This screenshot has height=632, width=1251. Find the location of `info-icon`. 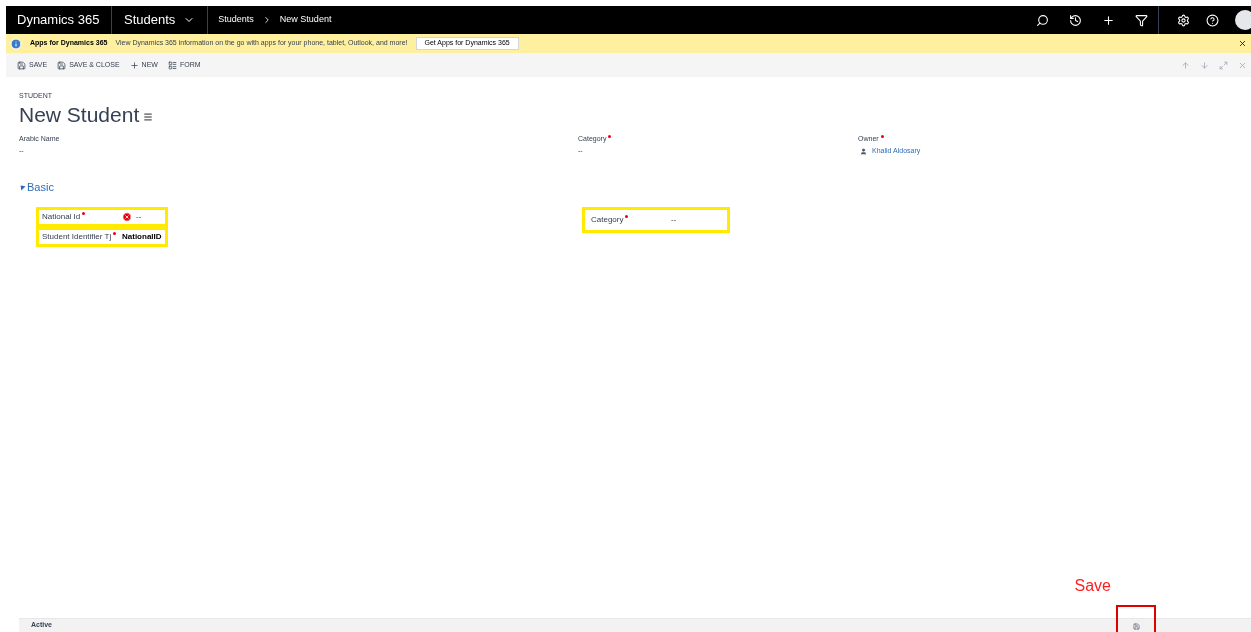

info-icon is located at coordinates (16, 43).